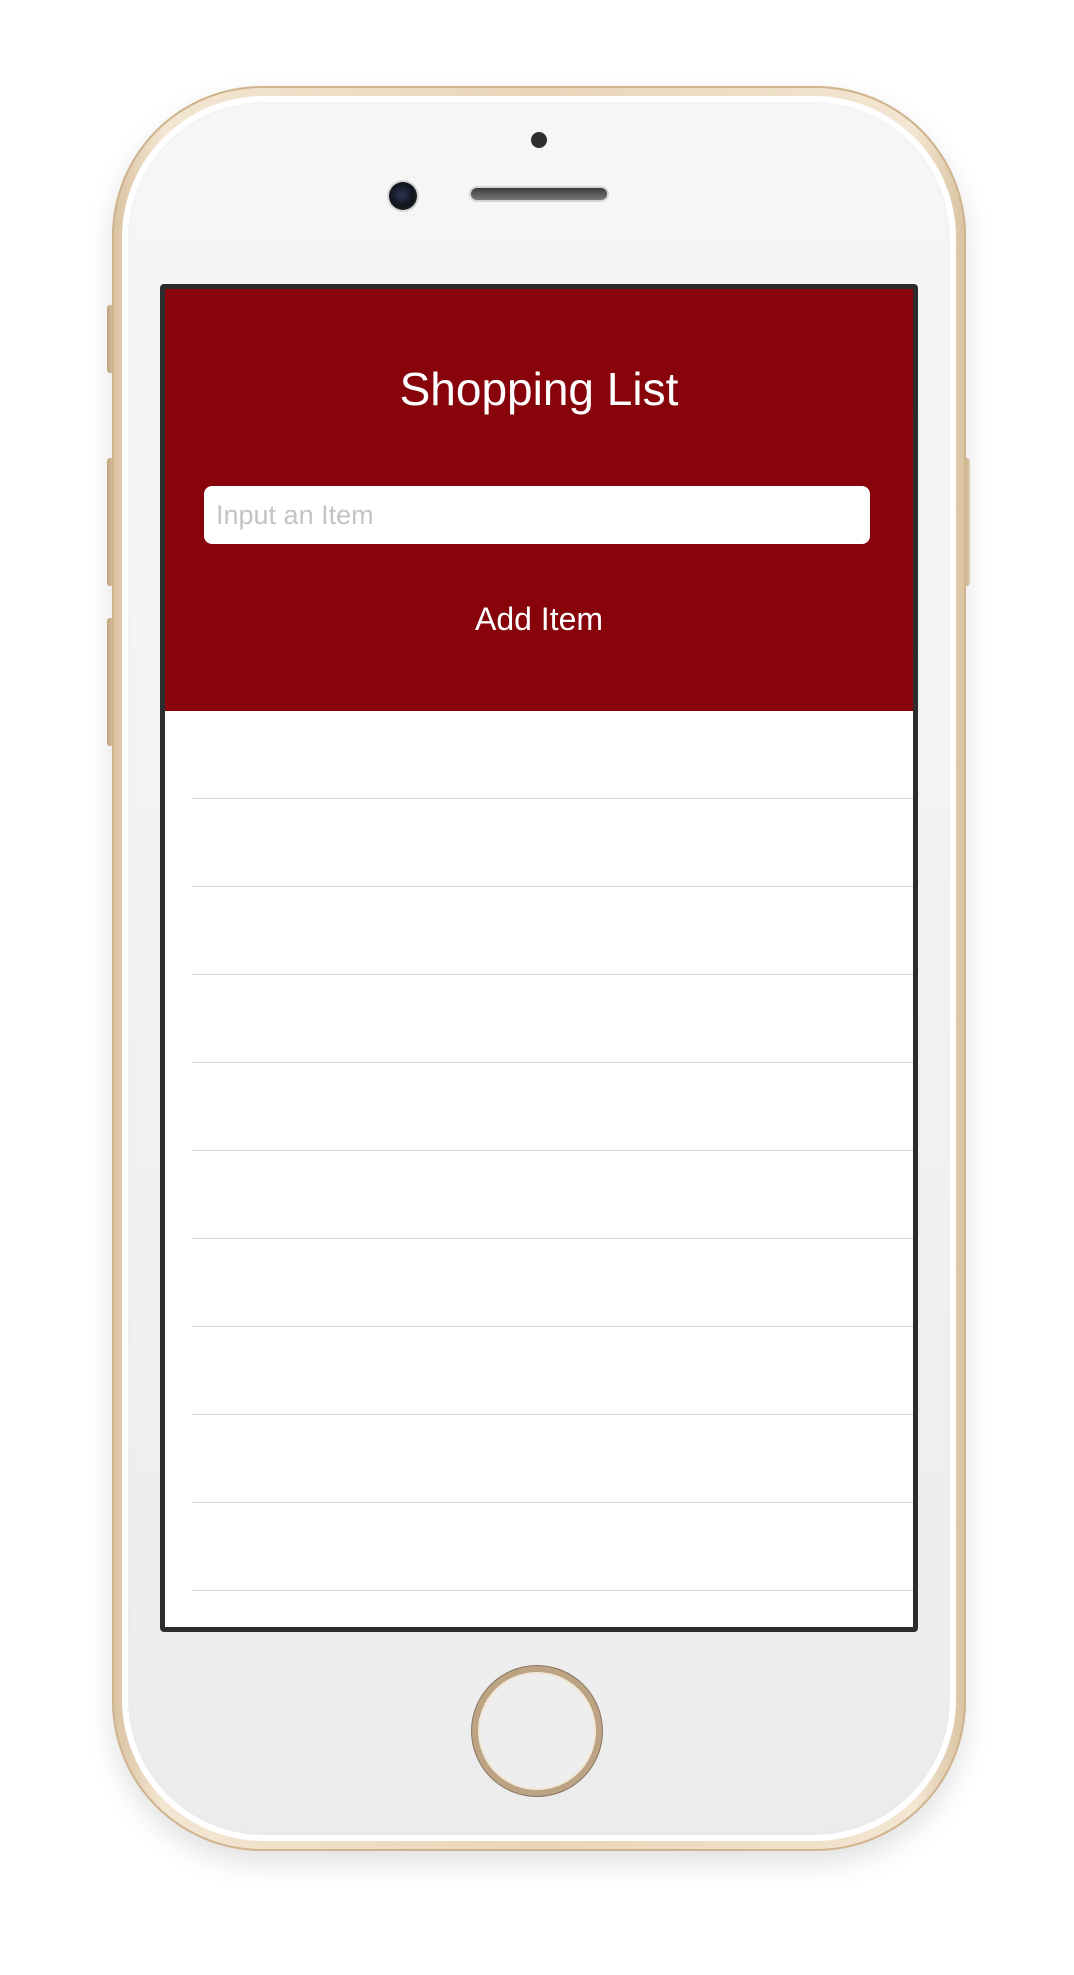 This screenshot has width=1074, height=1975. I want to click on app-header: Shopping List Add Item, so click(539, 500).